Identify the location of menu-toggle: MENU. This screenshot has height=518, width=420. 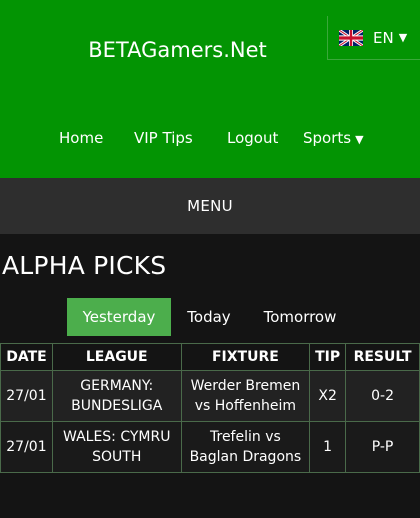
(210, 206).